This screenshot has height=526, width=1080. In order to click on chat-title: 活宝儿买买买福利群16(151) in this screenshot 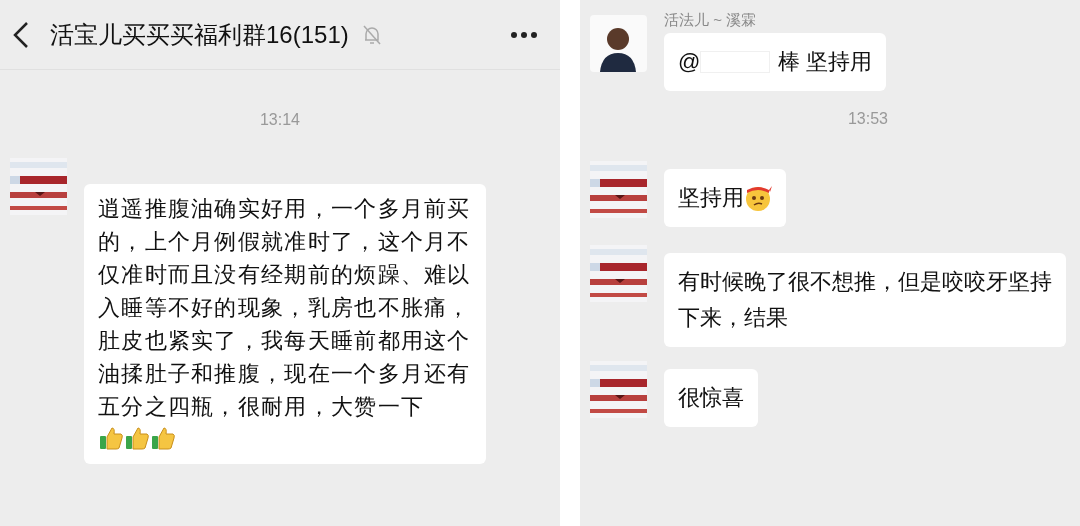, I will do `click(199, 34)`.